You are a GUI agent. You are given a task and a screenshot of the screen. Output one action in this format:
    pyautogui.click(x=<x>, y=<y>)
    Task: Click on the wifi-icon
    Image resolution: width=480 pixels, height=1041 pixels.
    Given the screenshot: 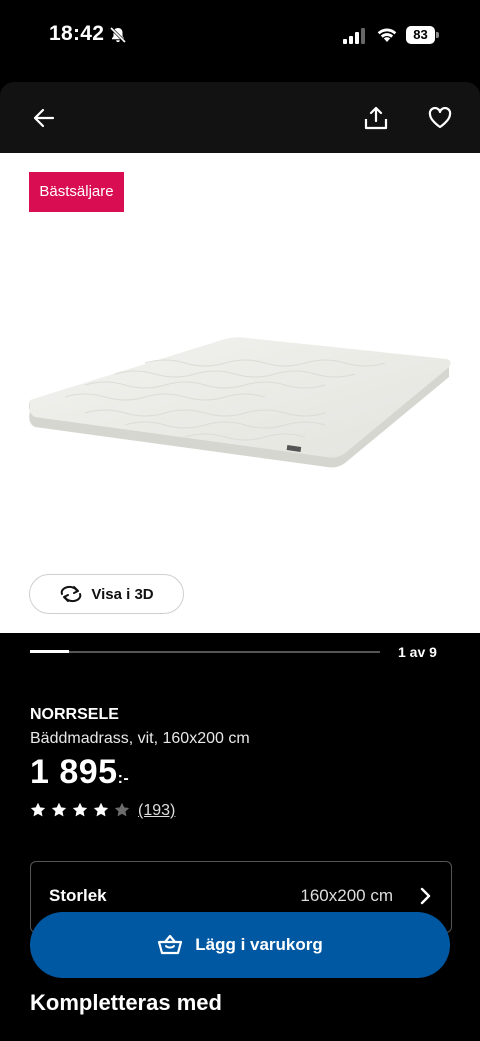 What is the action you would take?
    pyautogui.click(x=387, y=35)
    